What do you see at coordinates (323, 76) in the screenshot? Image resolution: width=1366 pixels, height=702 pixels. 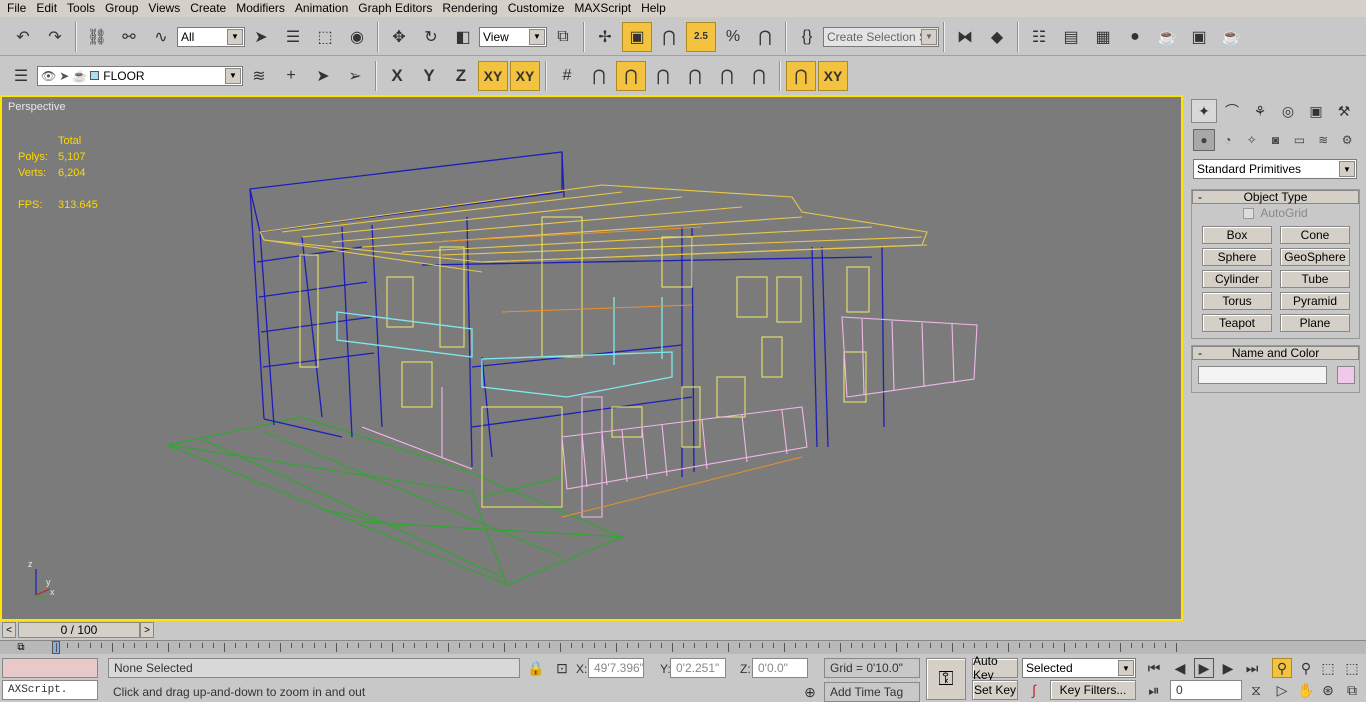 I see `select-in-layer-icon: ➤` at bounding box center [323, 76].